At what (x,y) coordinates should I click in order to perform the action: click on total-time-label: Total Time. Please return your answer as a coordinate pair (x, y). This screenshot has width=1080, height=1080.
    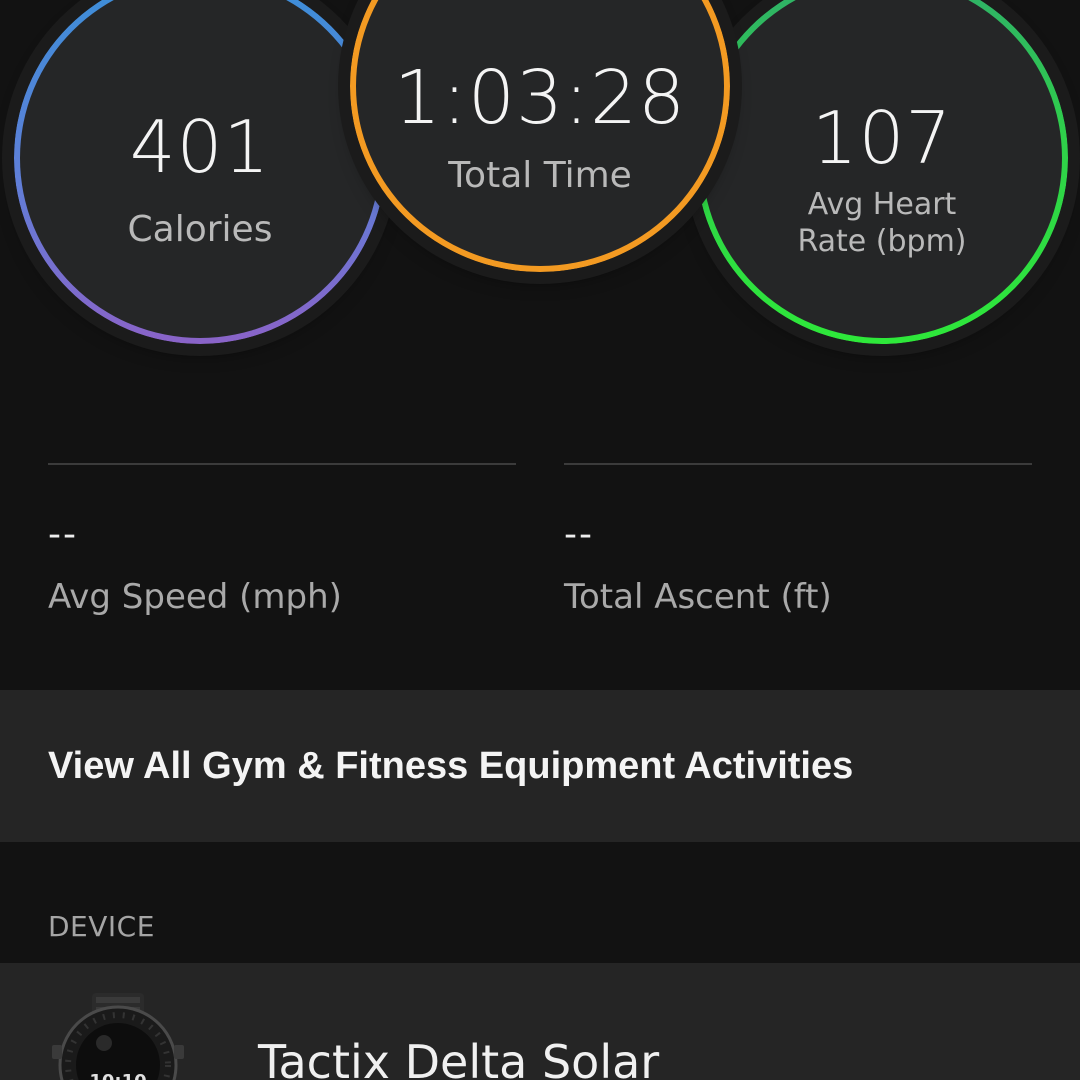
    Looking at the image, I should click on (540, 175).